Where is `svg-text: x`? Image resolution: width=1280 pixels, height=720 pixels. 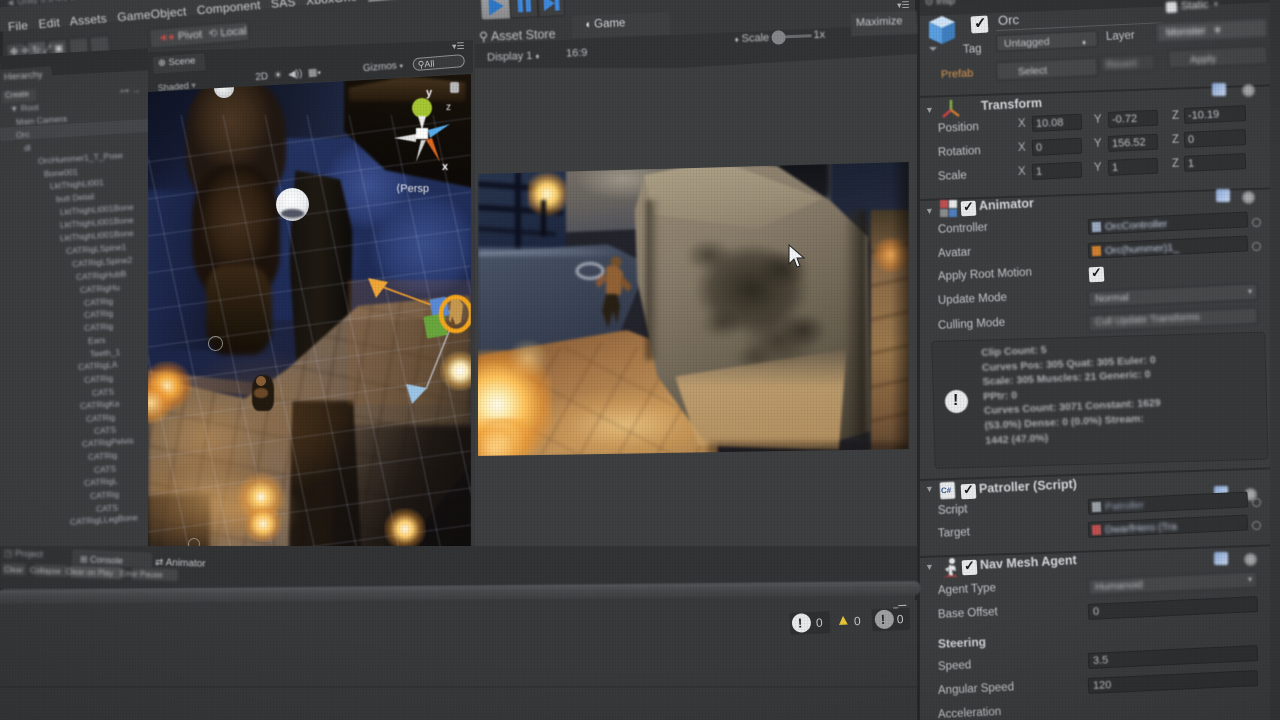
svg-text: x is located at coordinates (445, 167).